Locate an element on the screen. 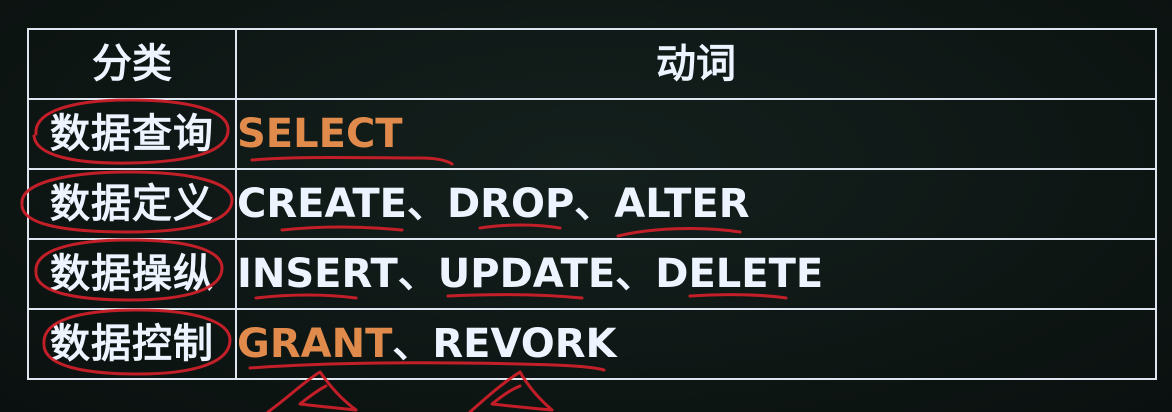 This screenshot has height=412, width=1172. category-manipulation: 数据操纵 is located at coordinates (132, 274).